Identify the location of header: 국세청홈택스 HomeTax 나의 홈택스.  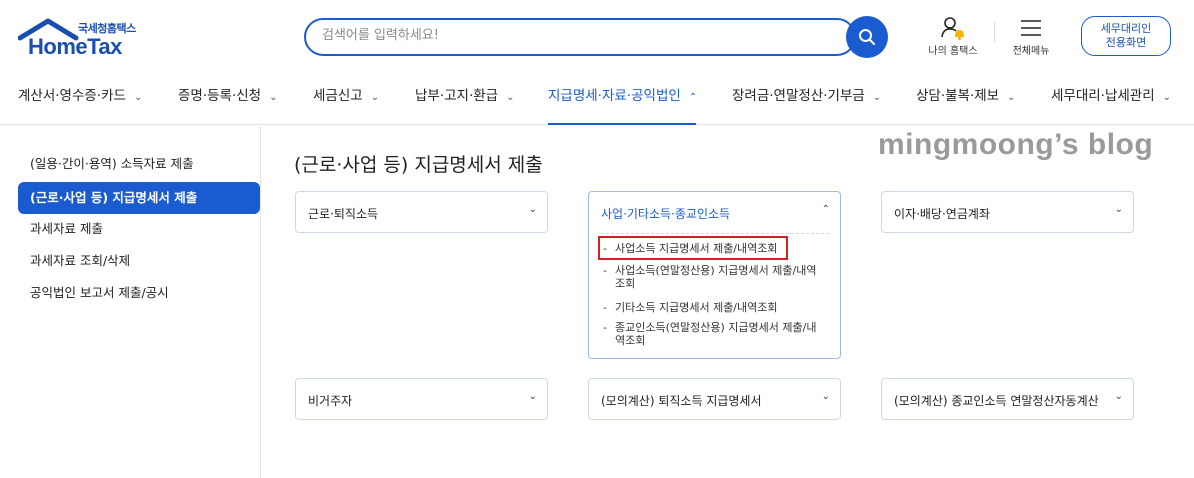
(597, 35).